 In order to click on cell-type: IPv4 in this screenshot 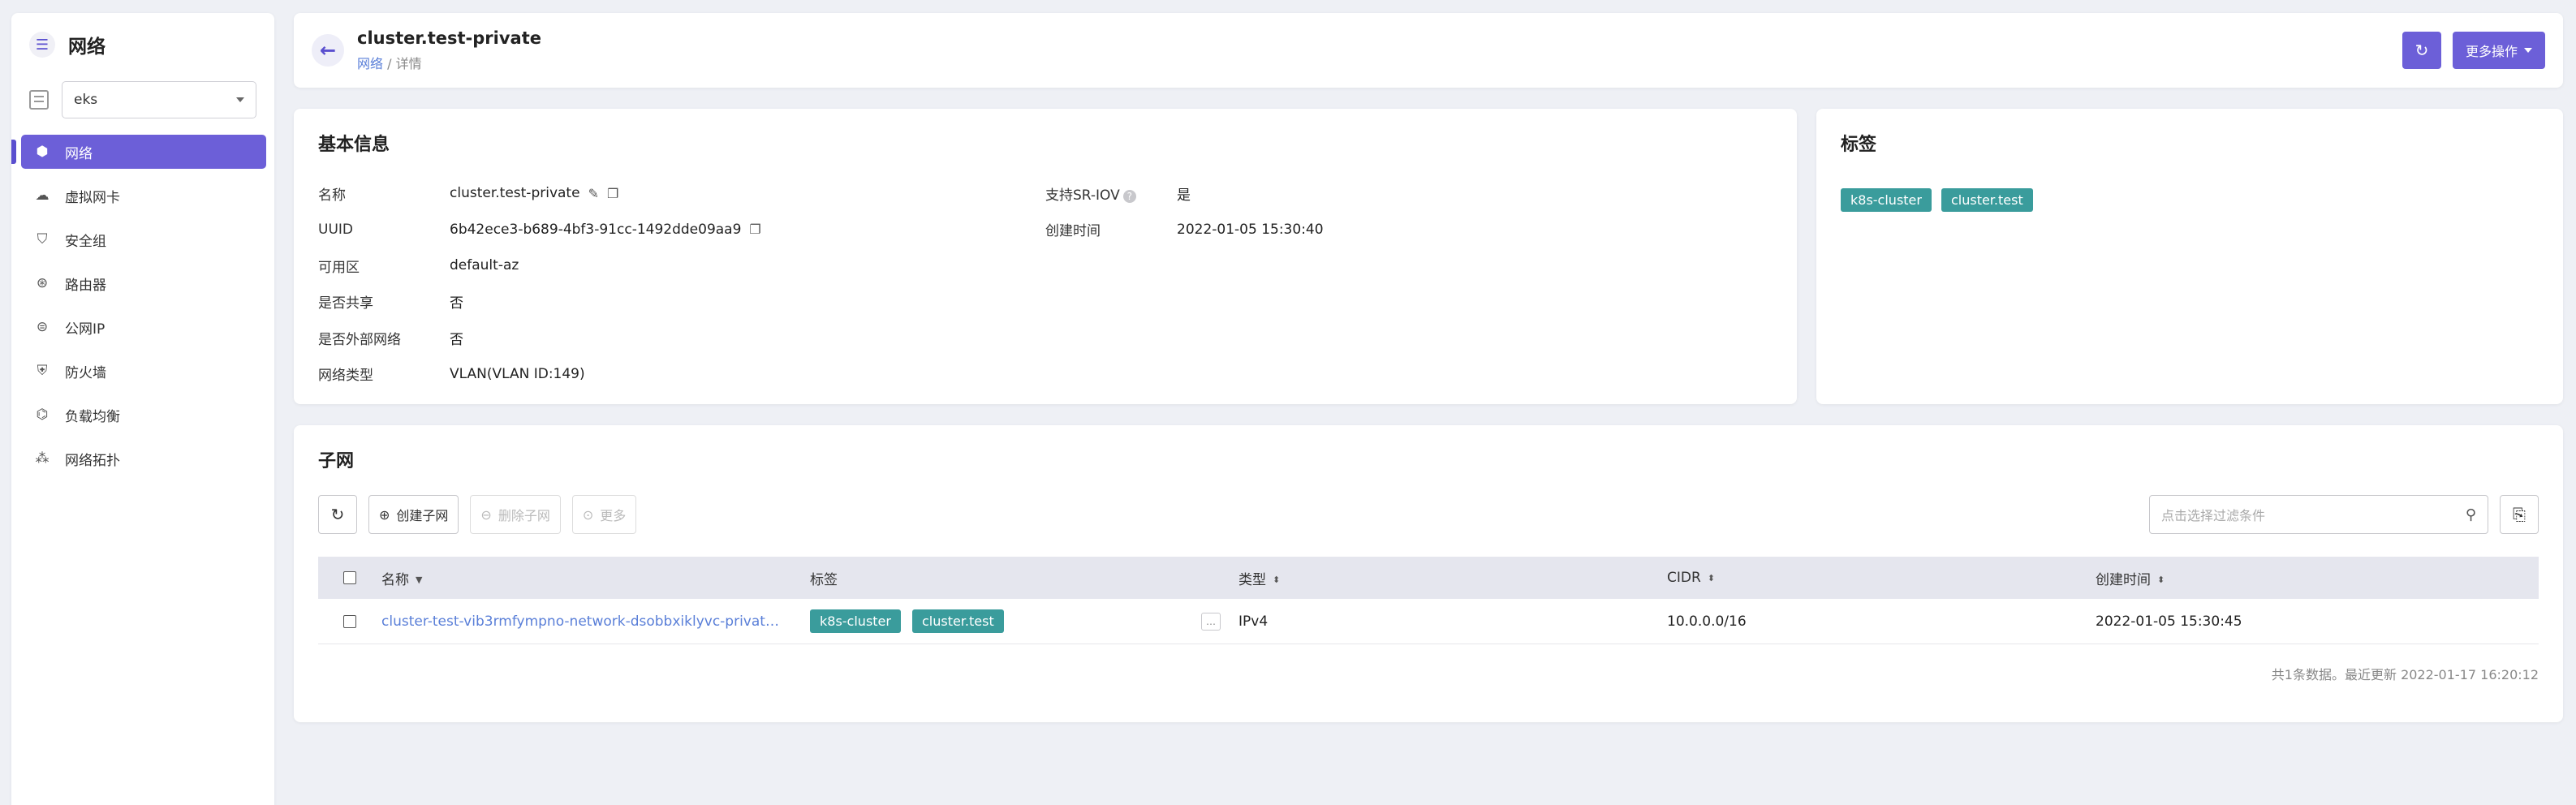, I will do `click(1254, 621)`.